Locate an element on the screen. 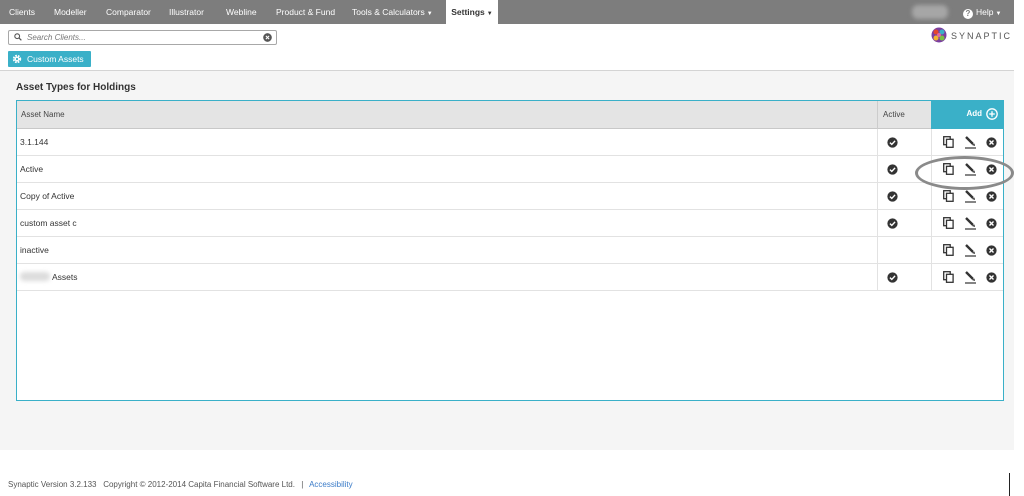 This screenshot has width=1024, height=496. table-row: inactive is located at coordinates (510, 250).